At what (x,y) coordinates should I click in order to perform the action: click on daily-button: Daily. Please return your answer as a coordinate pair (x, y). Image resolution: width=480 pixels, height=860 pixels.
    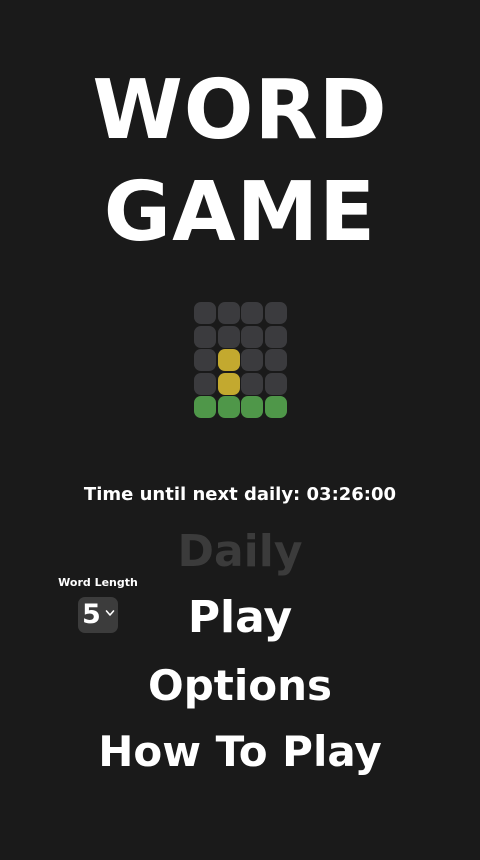
    Looking at the image, I should click on (240, 552).